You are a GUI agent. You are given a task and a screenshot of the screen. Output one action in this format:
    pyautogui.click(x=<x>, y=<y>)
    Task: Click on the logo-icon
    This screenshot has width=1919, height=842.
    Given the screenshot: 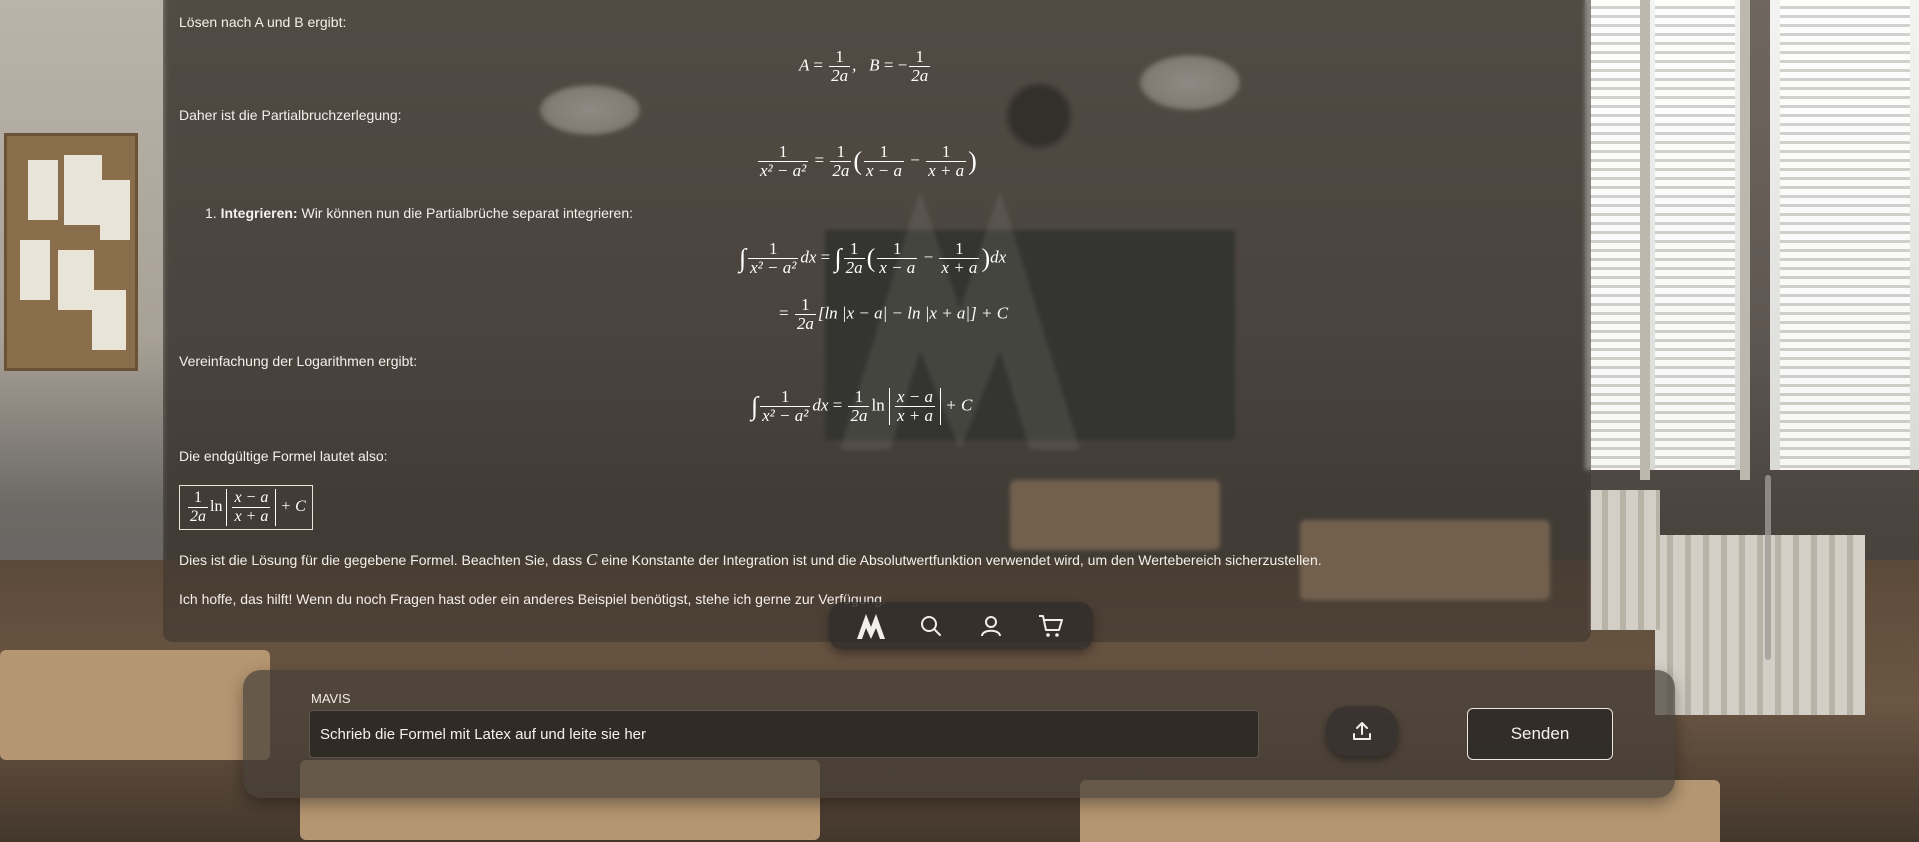 What is the action you would take?
    pyautogui.click(x=871, y=626)
    